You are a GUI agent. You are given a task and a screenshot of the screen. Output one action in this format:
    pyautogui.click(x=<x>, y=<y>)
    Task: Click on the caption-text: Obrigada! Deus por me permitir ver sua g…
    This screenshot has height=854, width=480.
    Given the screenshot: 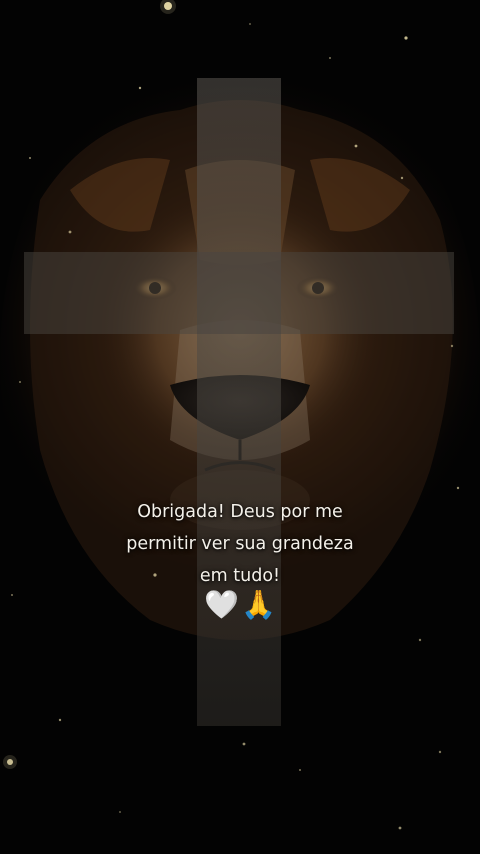 What is the action you would take?
    pyautogui.click(x=240, y=544)
    